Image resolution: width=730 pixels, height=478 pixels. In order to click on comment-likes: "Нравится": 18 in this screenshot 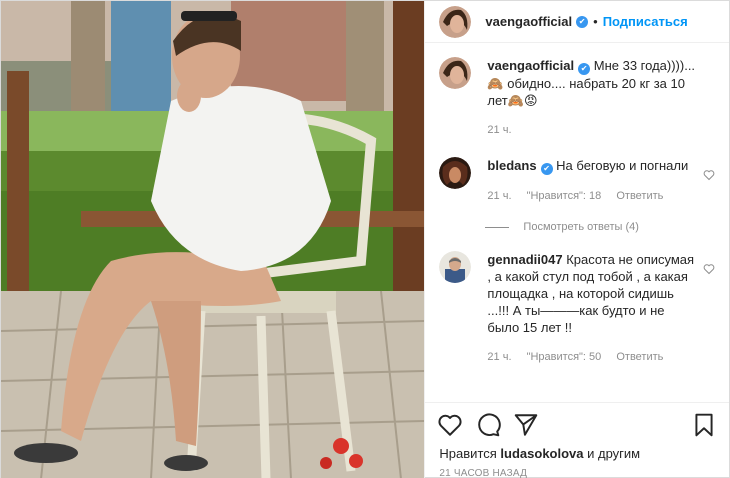, I will do `click(564, 196)`.